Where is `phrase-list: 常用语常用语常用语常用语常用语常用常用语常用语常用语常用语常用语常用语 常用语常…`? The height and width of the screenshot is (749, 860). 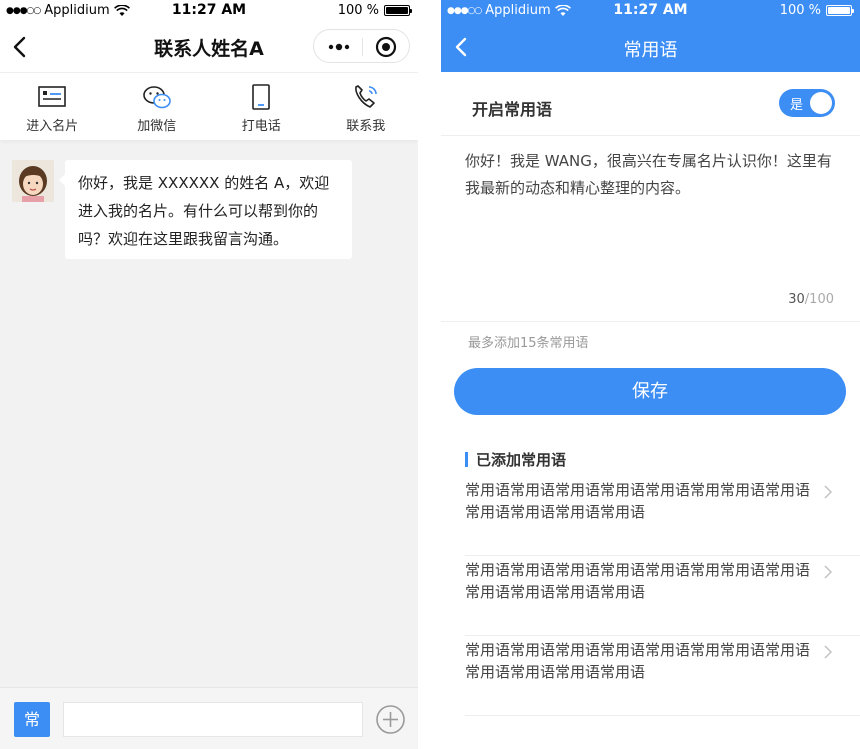
phrase-list: 常用语常用语常用语常用语常用语常用常用语常用语常用语常用语常用语常用语 常用语常… is located at coordinates (662, 596).